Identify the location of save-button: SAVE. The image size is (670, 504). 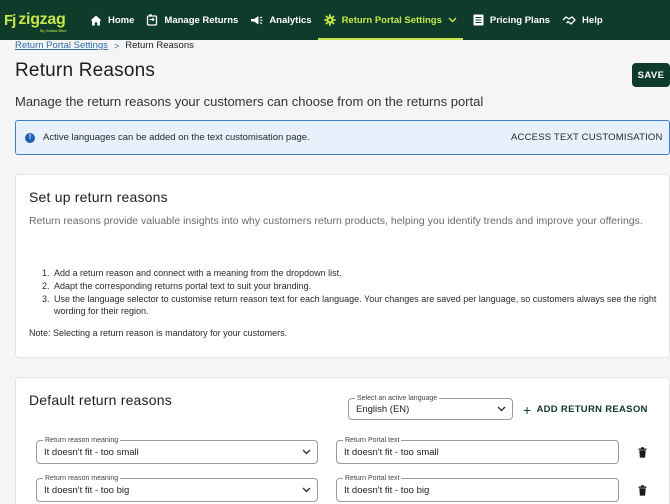
(651, 75).